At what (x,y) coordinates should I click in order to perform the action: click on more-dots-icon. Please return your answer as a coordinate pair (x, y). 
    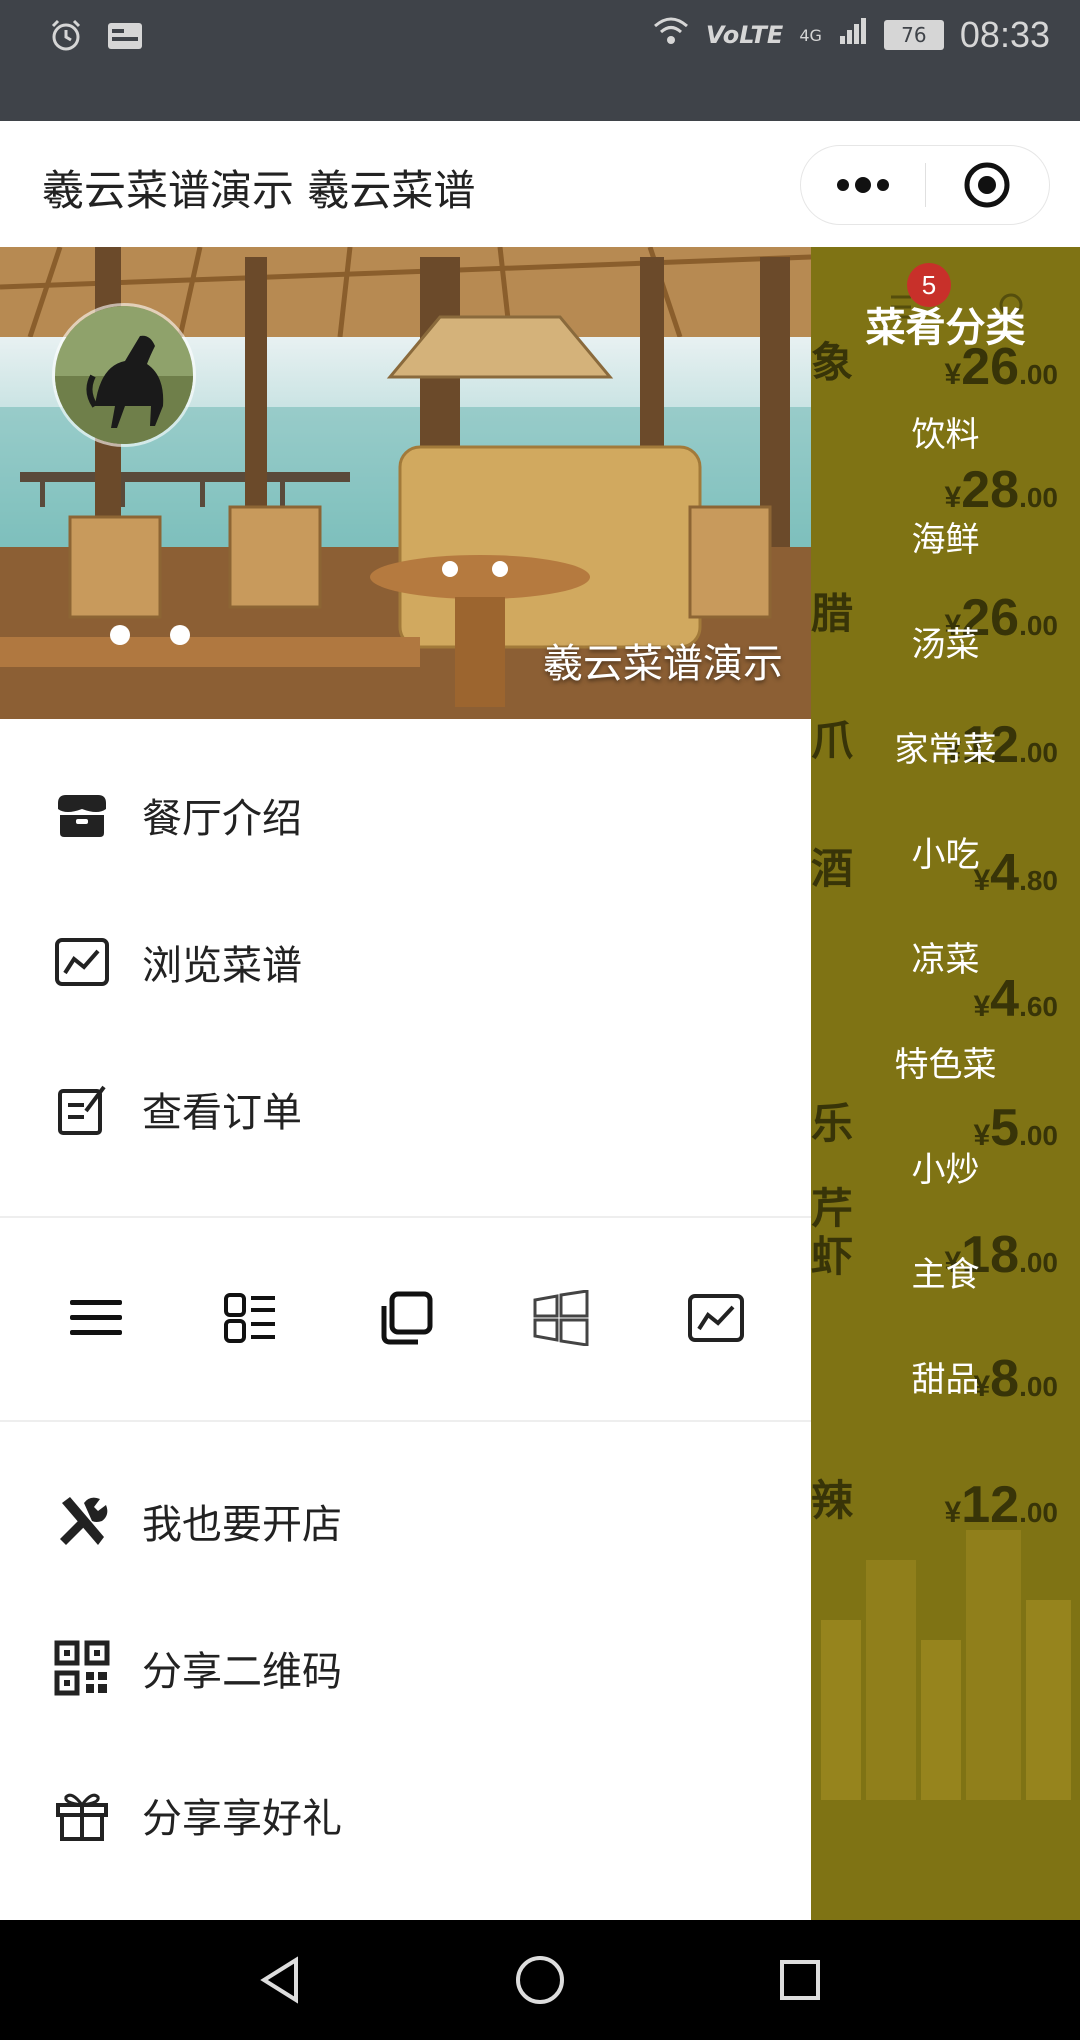
    Looking at the image, I should click on (862, 185).